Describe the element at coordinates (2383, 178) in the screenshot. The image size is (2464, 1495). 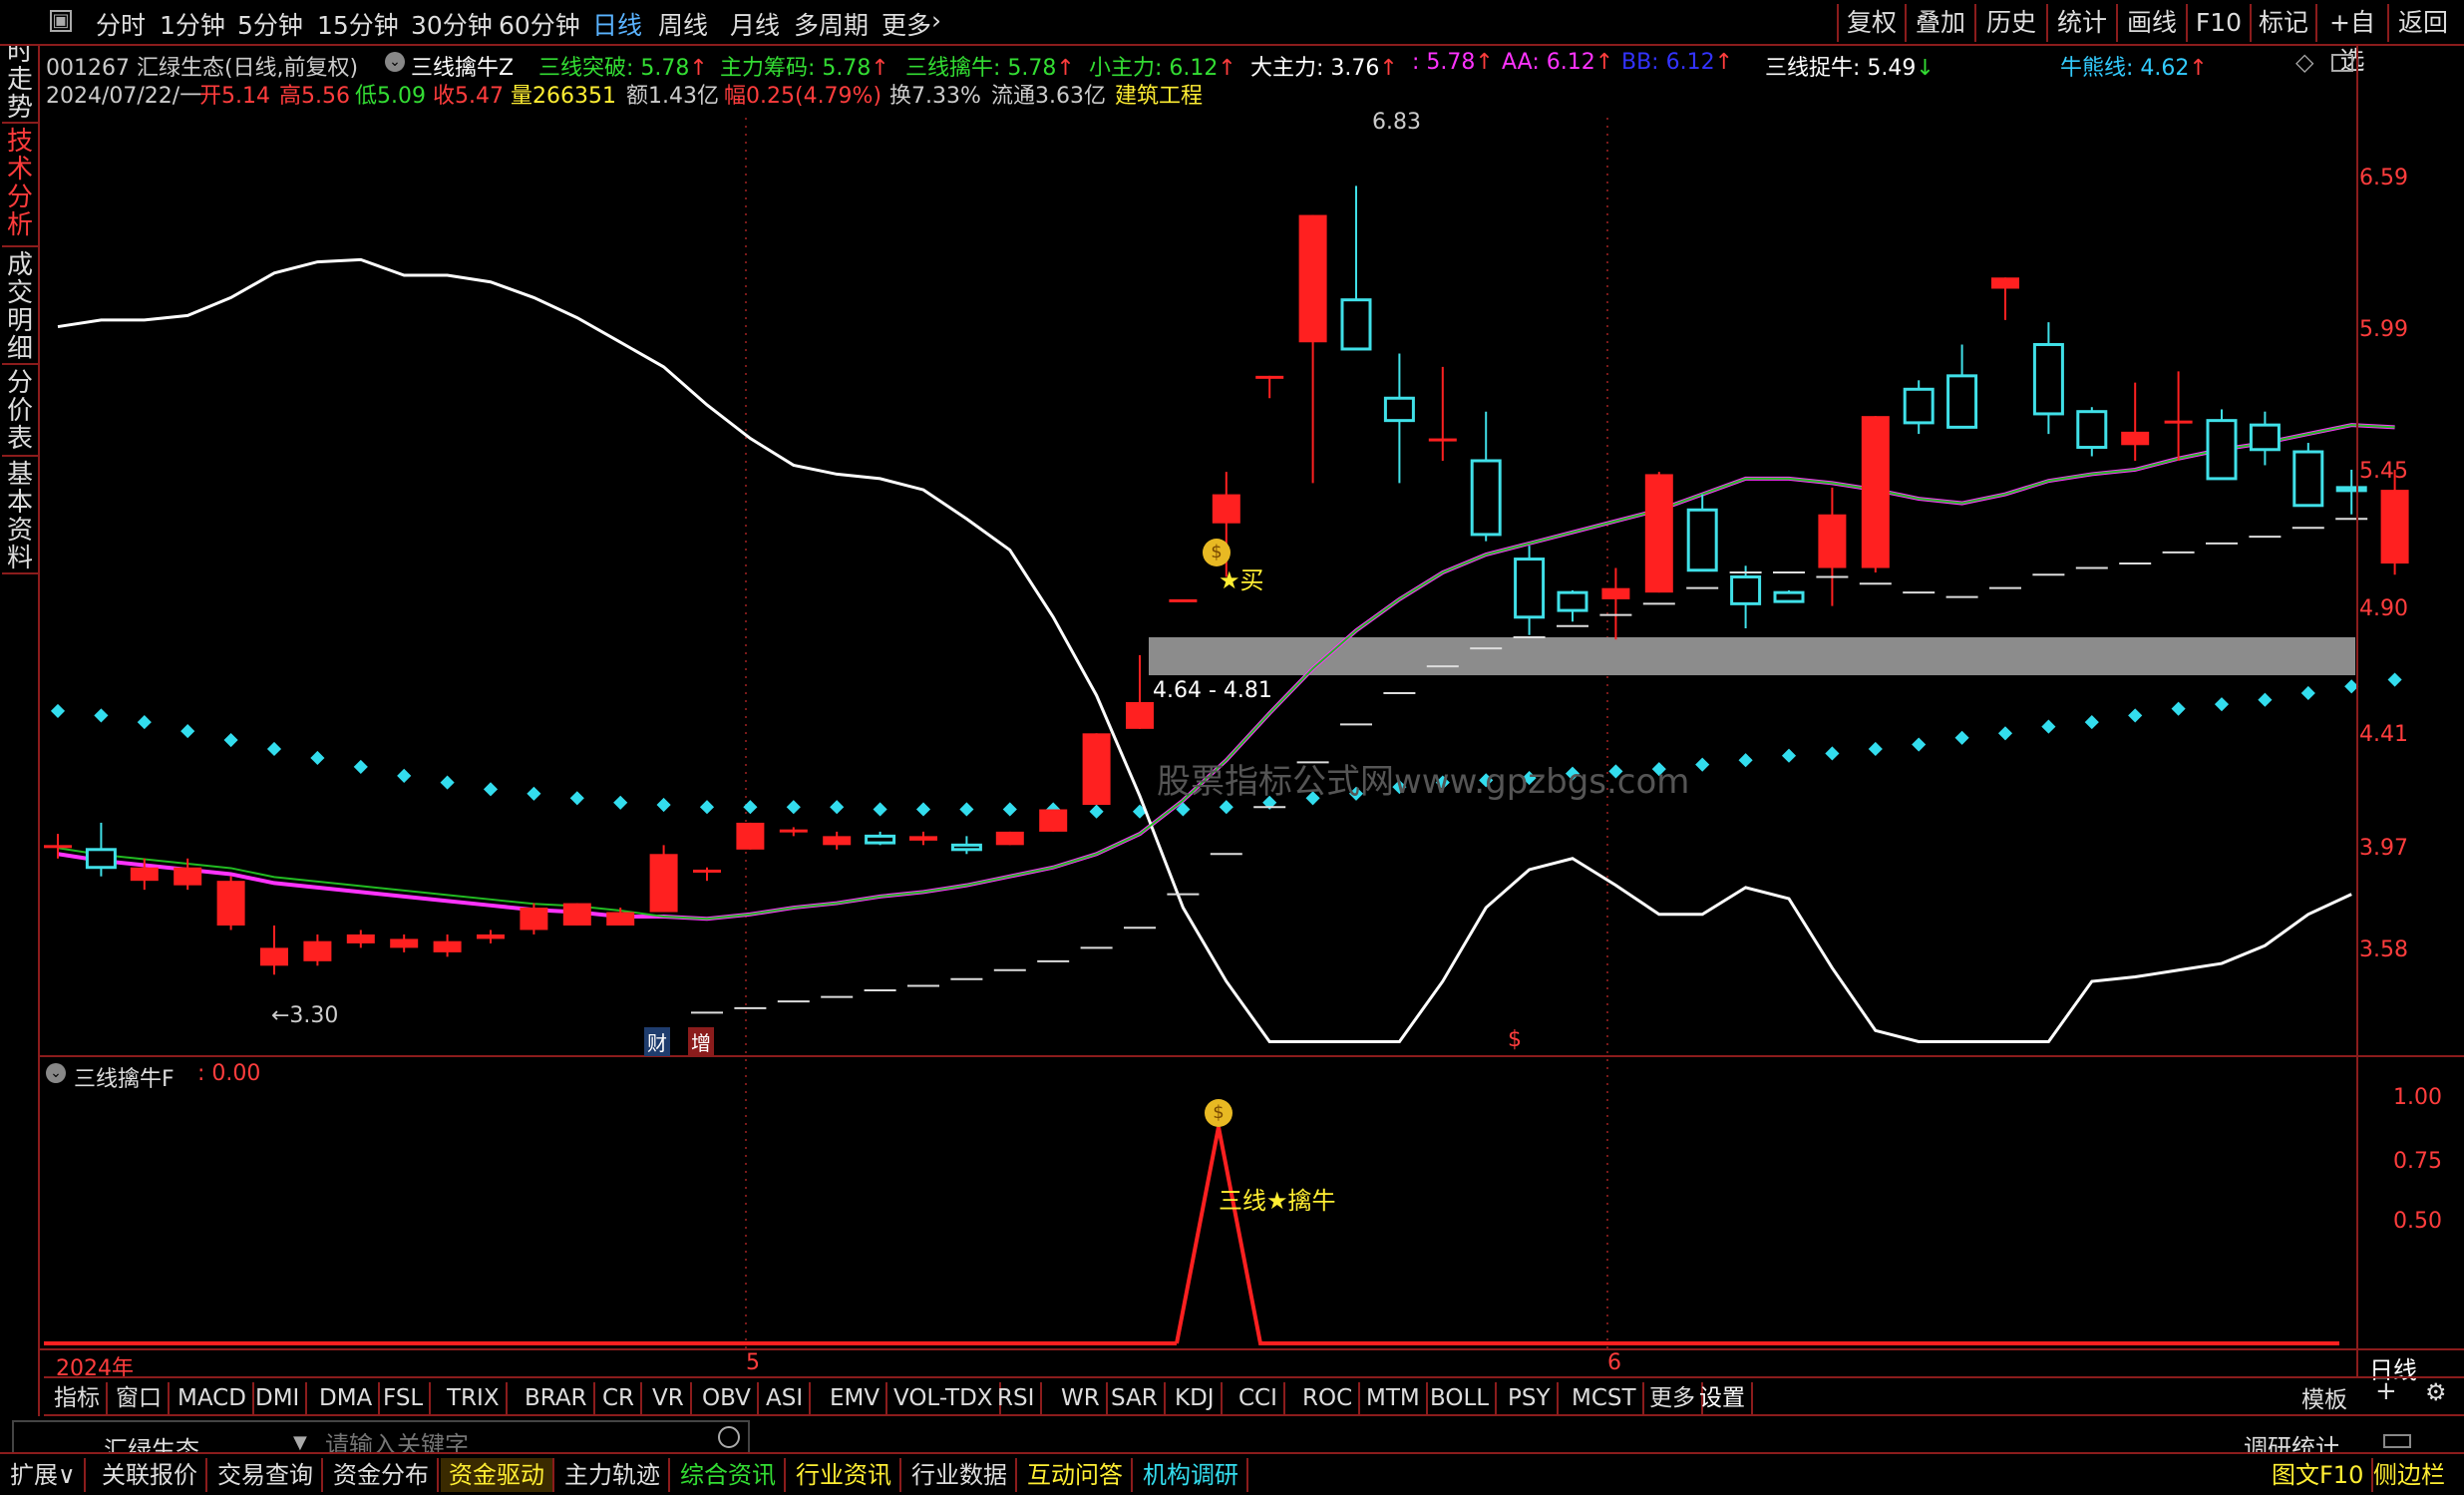
I see `price-axis-label: 6.59` at that location.